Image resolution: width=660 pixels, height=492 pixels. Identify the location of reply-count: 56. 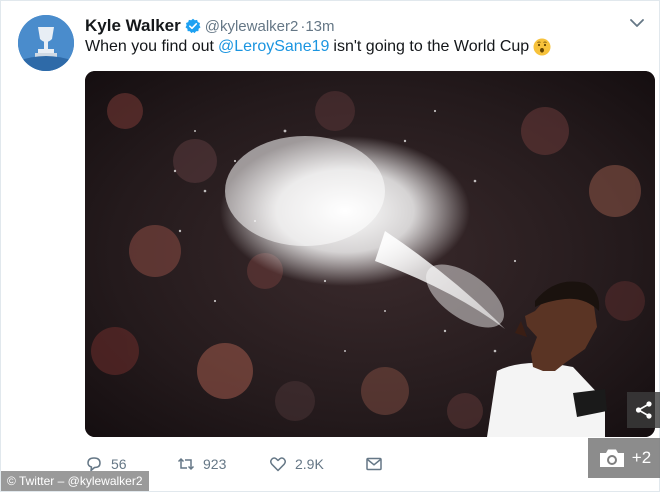
(119, 464).